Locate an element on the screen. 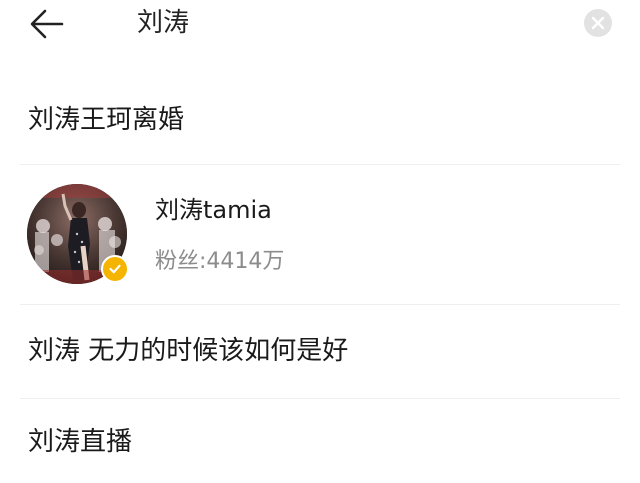 The image size is (640, 483). close-icon is located at coordinates (598, 23).